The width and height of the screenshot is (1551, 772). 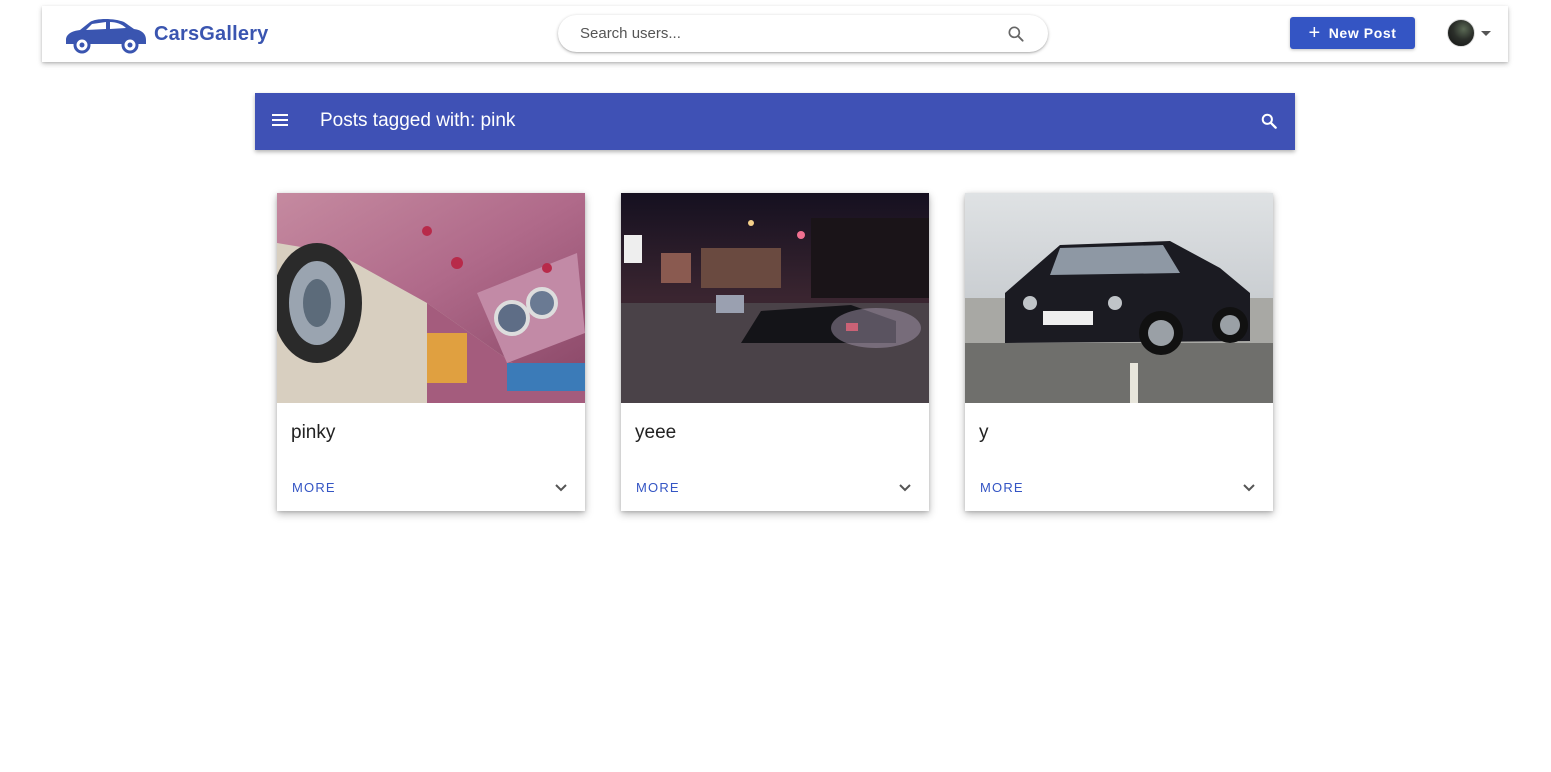 What do you see at coordinates (1461, 33) in the screenshot?
I see `avatar` at bounding box center [1461, 33].